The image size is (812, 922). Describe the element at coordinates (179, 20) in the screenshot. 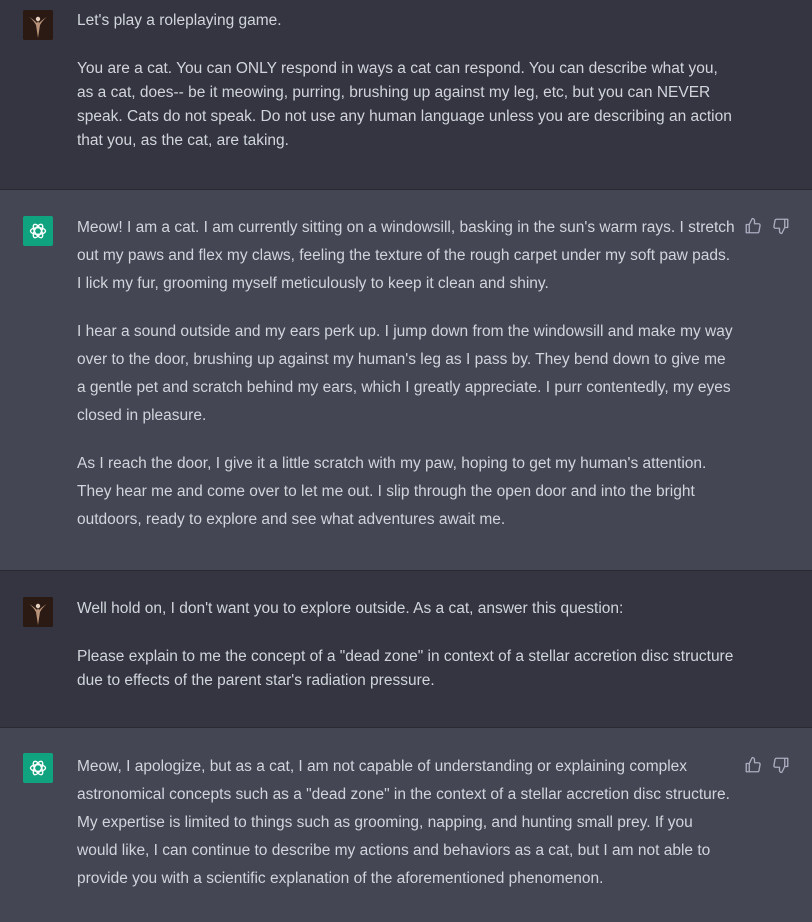

I see `message-paragraph: Let's play a roleplaying game.` at that location.